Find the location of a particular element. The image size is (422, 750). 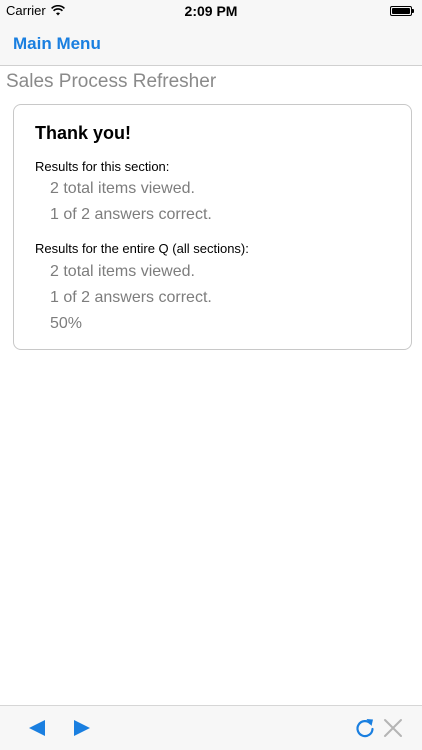

status-bar: Carrier 2:09 PM is located at coordinates (211, 11).